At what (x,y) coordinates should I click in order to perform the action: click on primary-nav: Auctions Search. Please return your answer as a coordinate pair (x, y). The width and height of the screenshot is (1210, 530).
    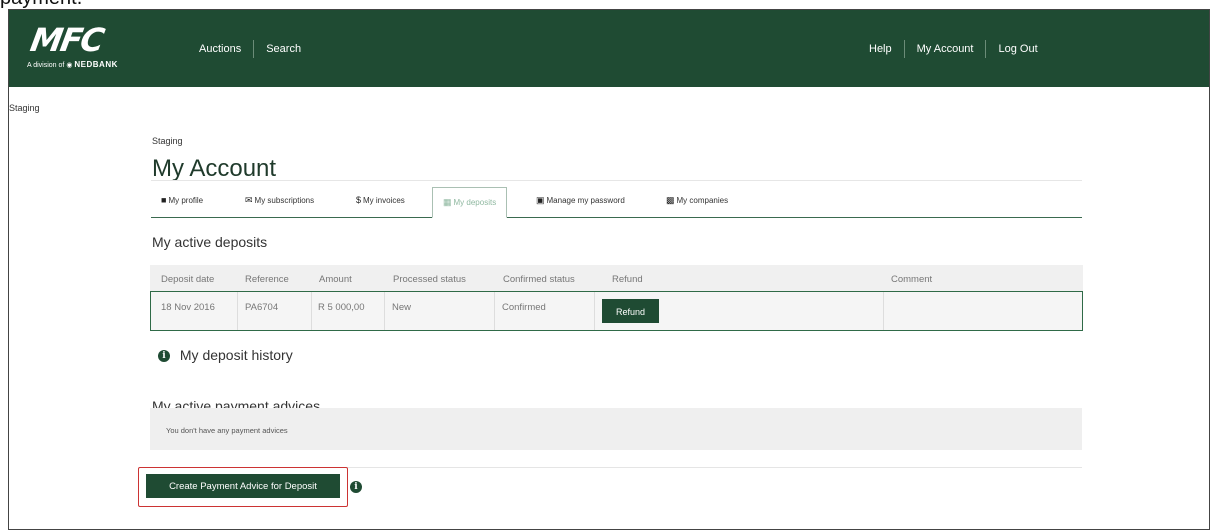
    Looking at the image, I should click on (250, 49).